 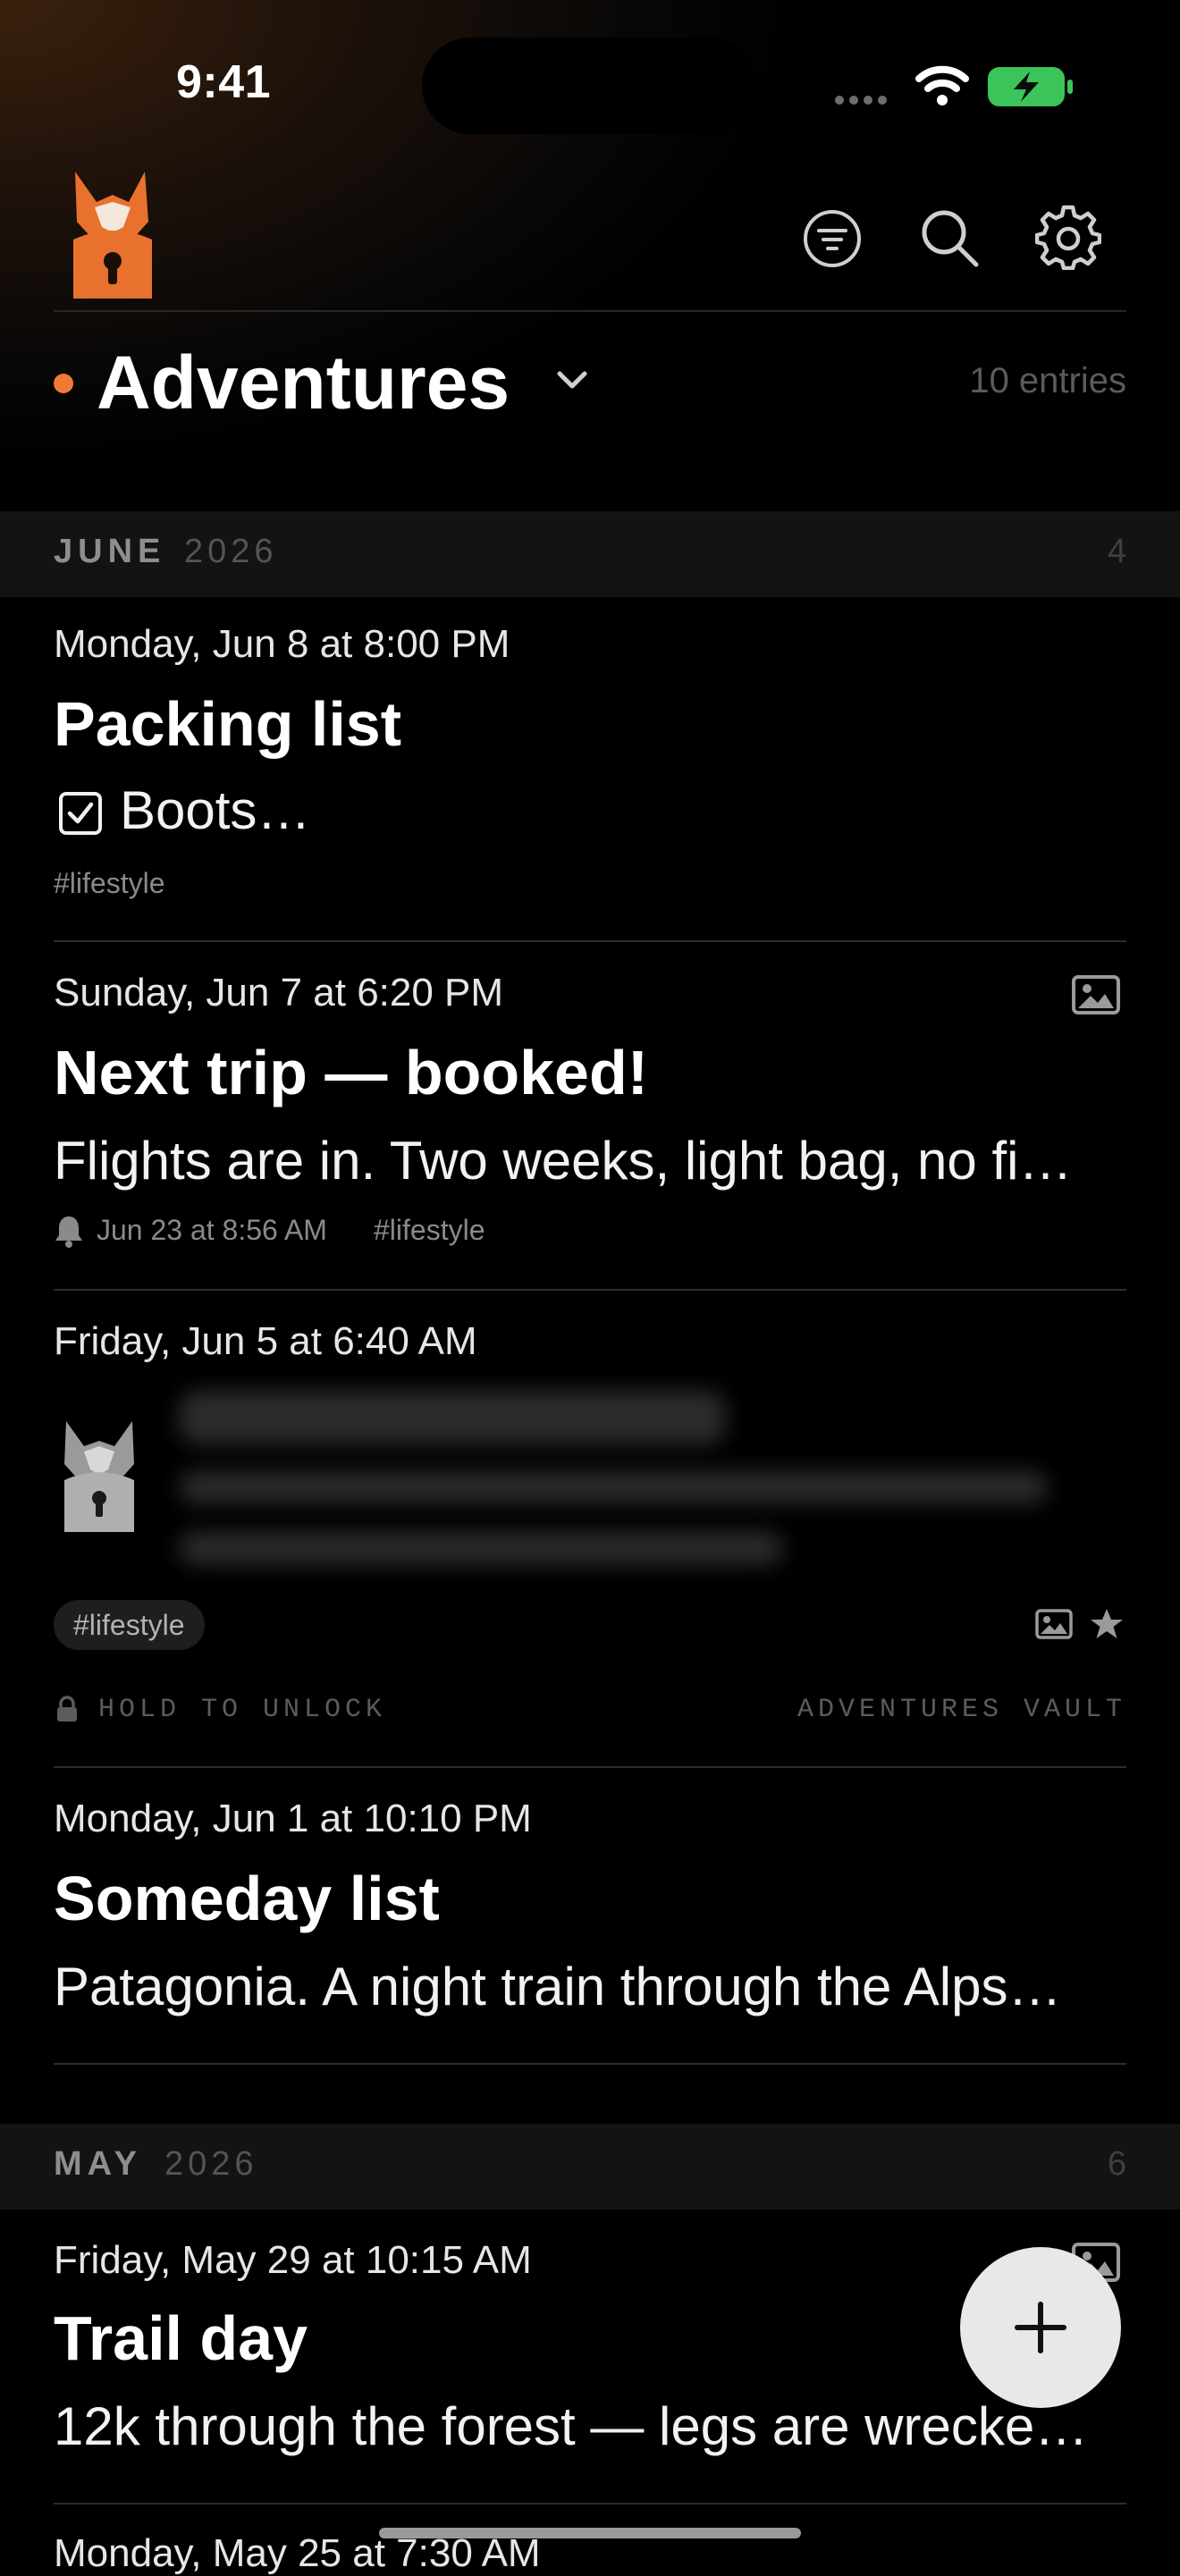 What do you see at coordinates (223, 82) in the screenshot?
I see `status-time: 9:41` at bounding box center [223, 82].